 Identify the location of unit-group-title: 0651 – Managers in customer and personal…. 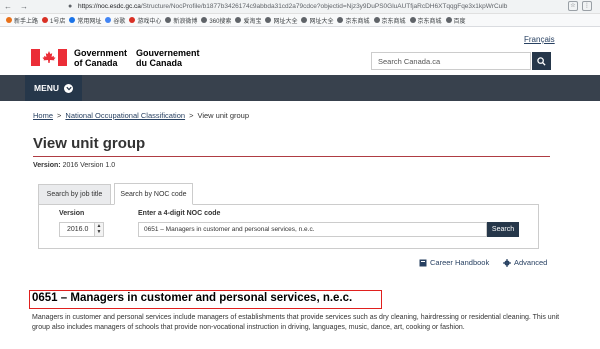
(192, 298).